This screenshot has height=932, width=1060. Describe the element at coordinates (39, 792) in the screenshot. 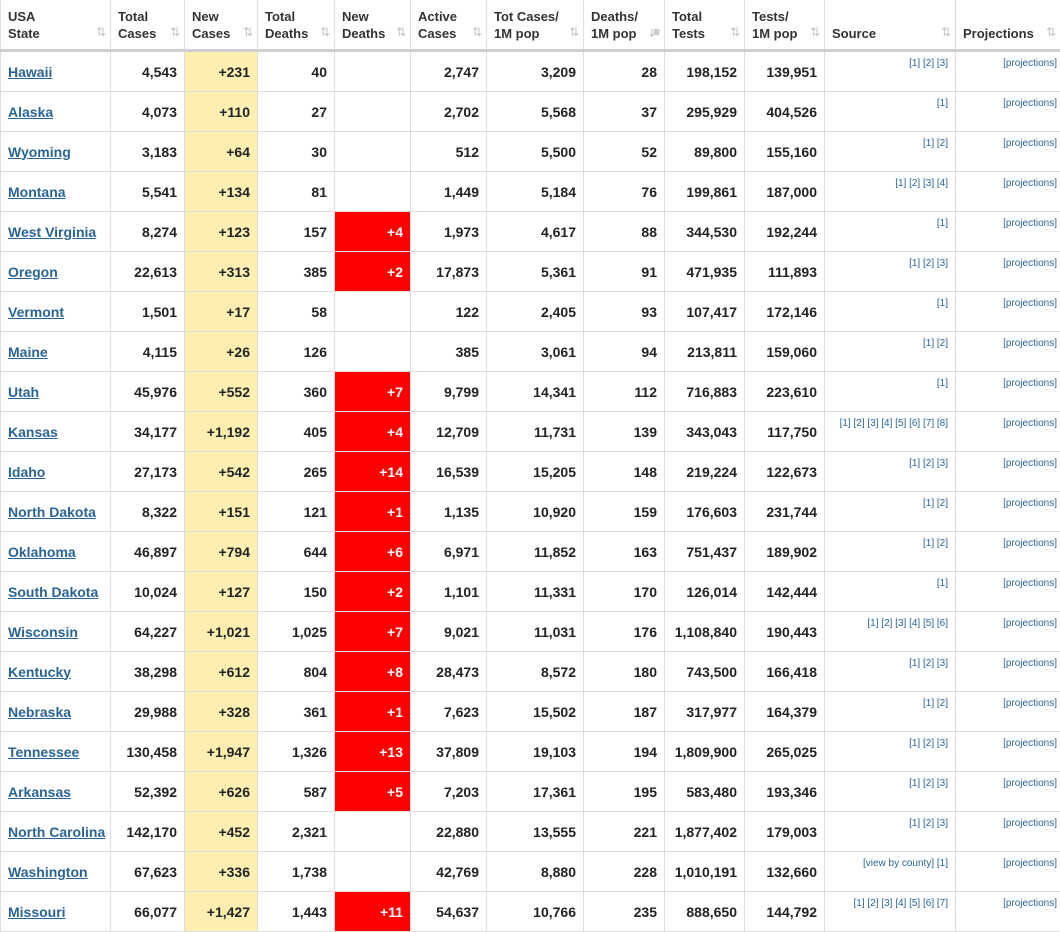

I see `state-link: Arkansas` at that location.